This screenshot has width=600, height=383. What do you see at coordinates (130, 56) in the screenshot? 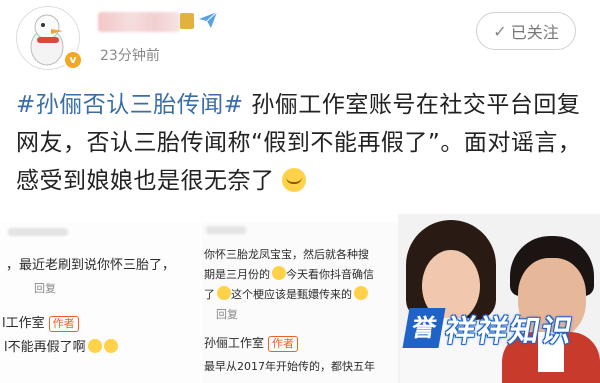
I see `post-time: 23分钟前` at bounding box center [130, 56].